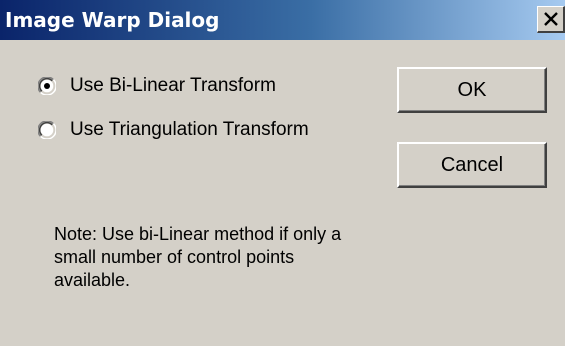  Describe the element at coordinates (282, 20) in the screenshot. I see `title-bar: Image Warp Dialog` at that location.